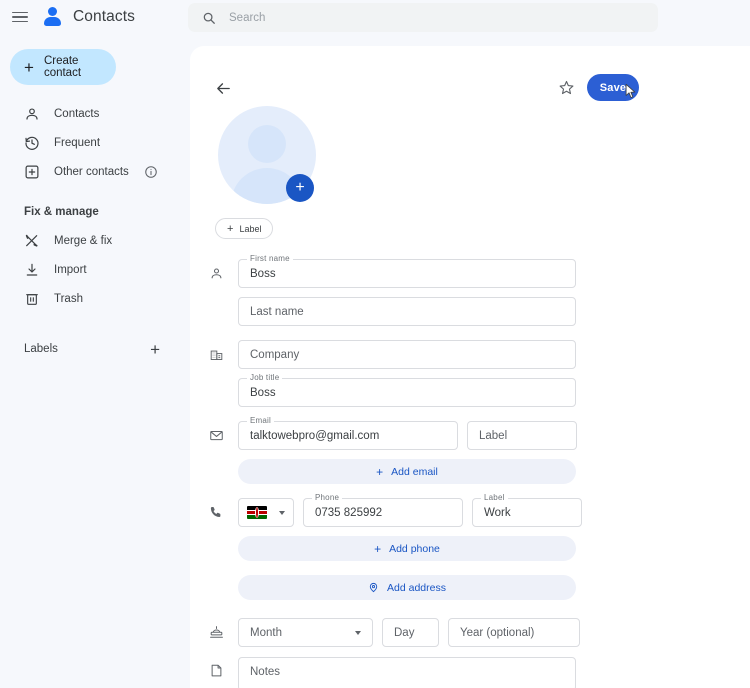 The image size is (750, 688). I want to click on phone-number-input: Phone 0735 825992, so click(383, 510).